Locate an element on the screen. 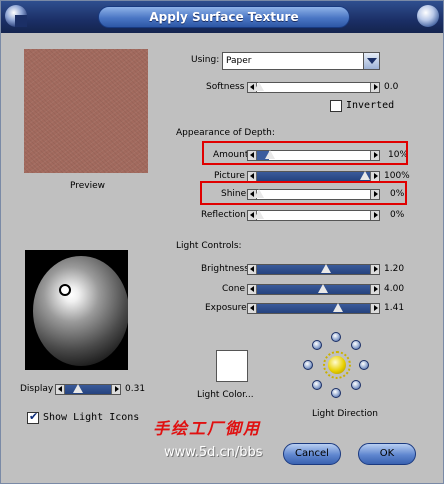 The image size is (444, 484). inverted-checkbox is located at coordinates (336, 106).